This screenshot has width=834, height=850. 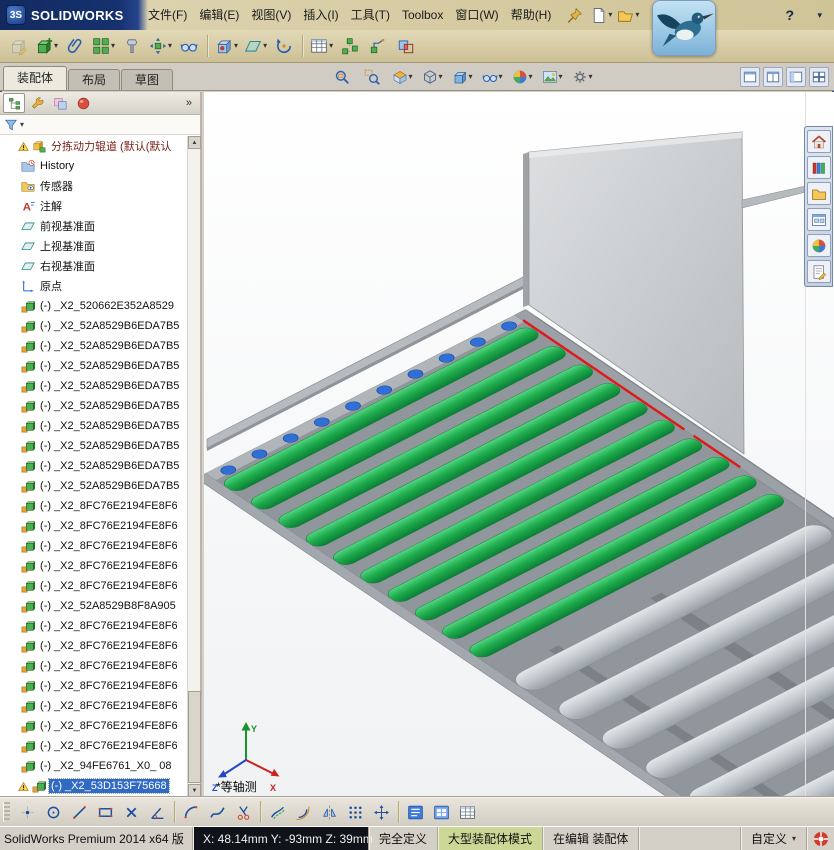 I want to click on scroll-down-icon: ▼, so click(x=194, y=790).